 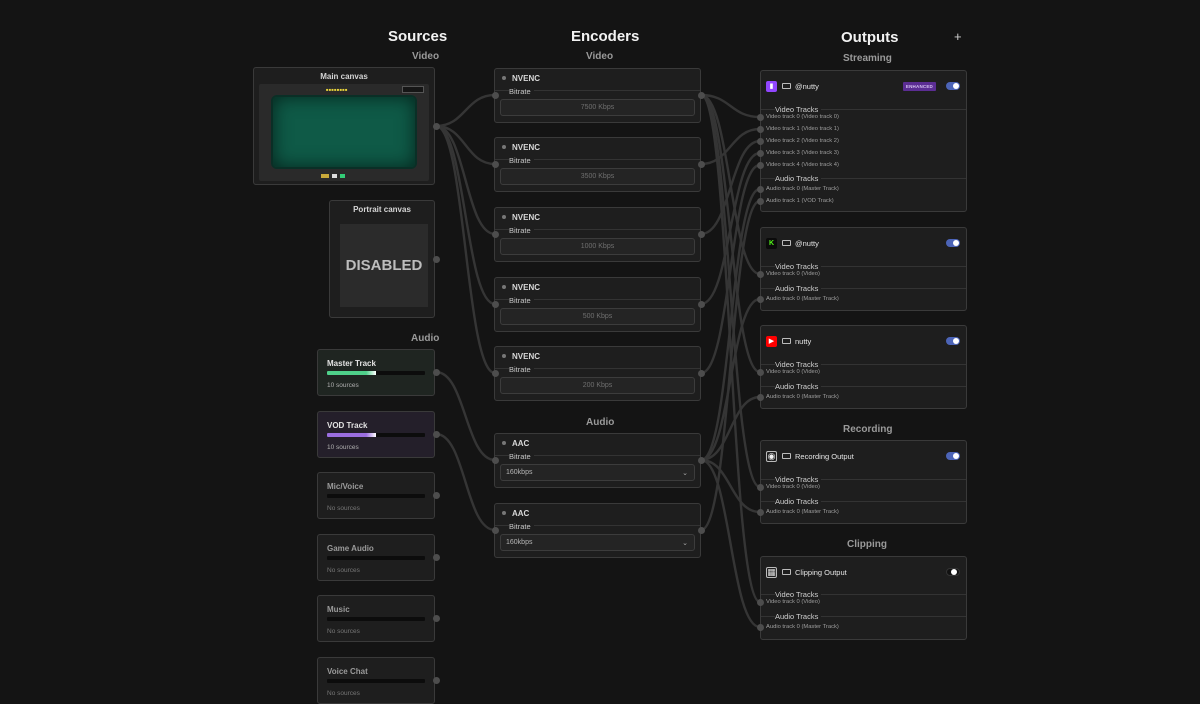 I want to click on audio-track-name: Voice Chat, so click(x=347, y=671).